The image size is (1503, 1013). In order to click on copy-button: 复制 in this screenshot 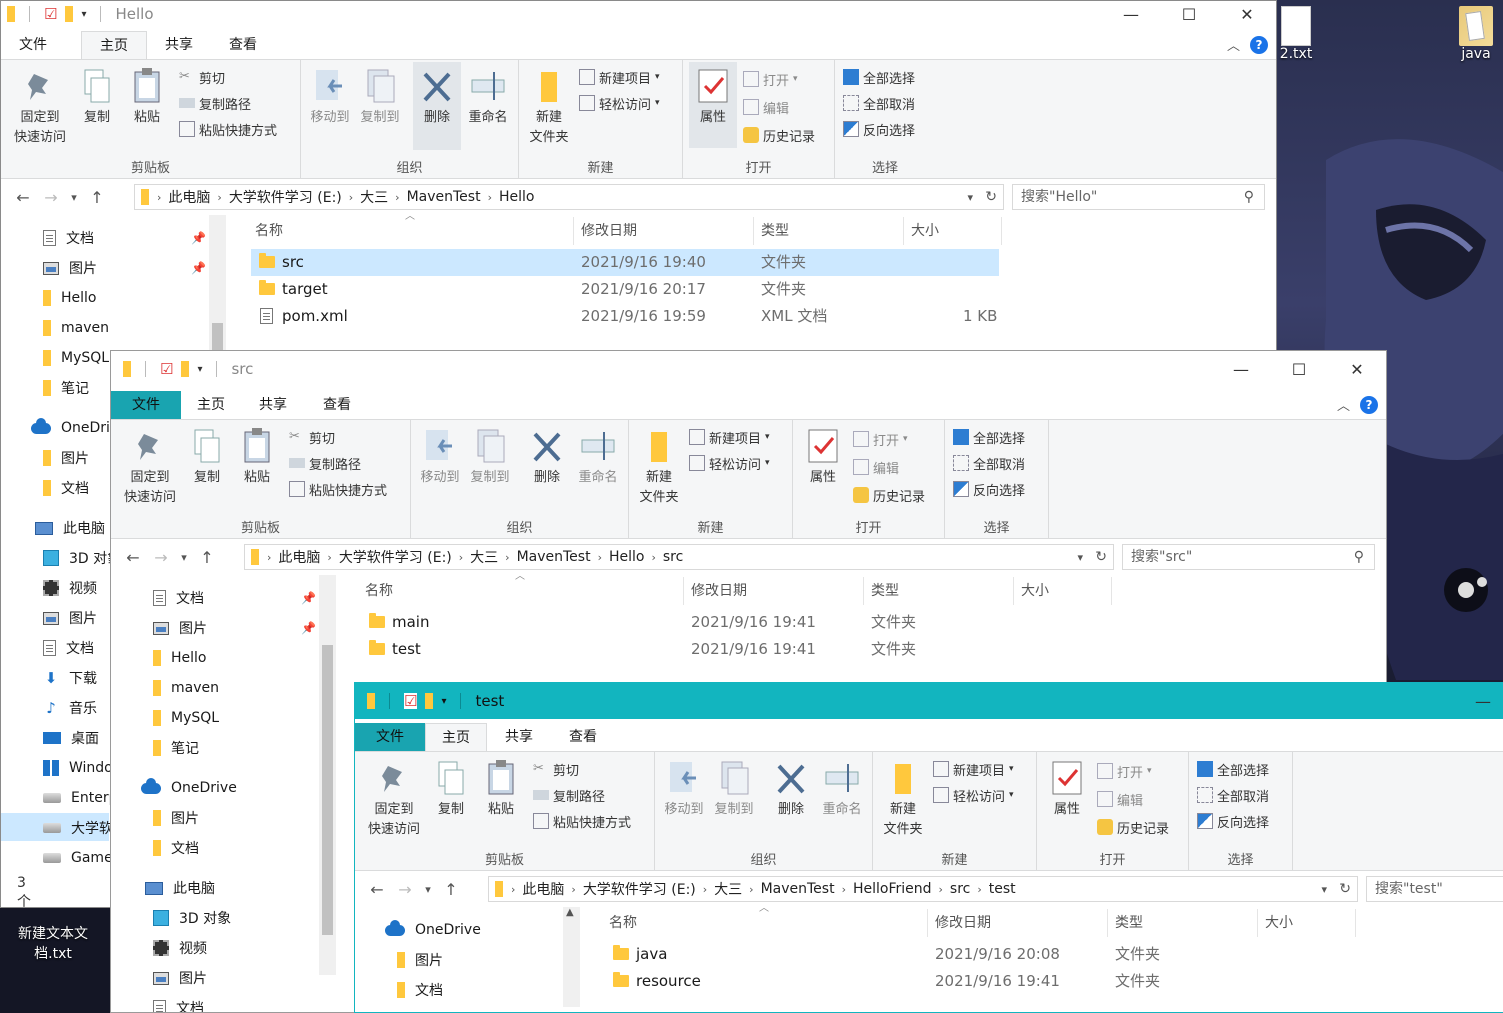, I will do `click(451, 790)`.